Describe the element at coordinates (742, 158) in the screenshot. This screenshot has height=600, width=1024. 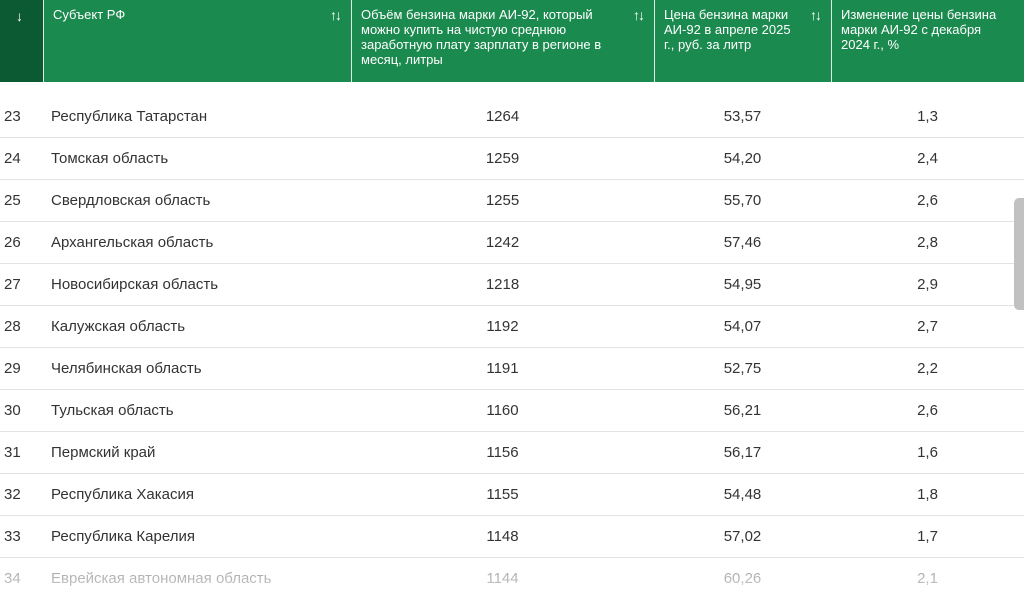
I see `price-cell: 54,20` at that location.